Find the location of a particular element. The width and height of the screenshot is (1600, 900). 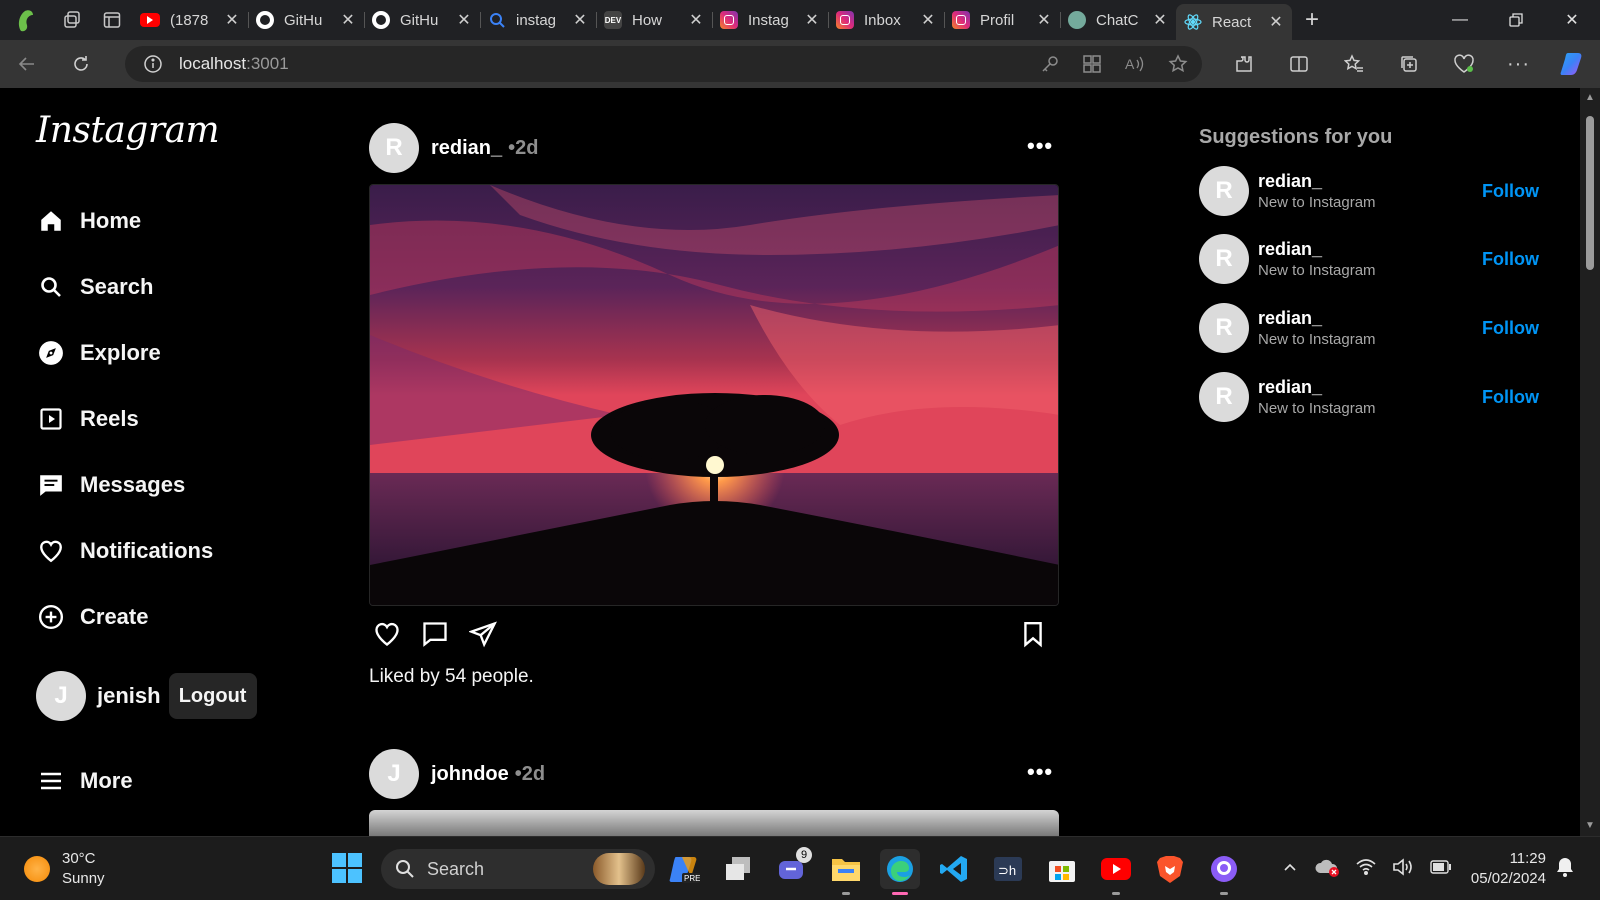

reload-icon is located at coordinates (81, 64).